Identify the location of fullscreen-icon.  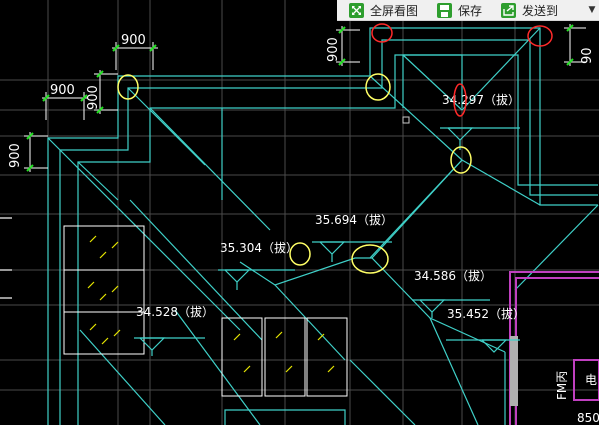
(356, 10).